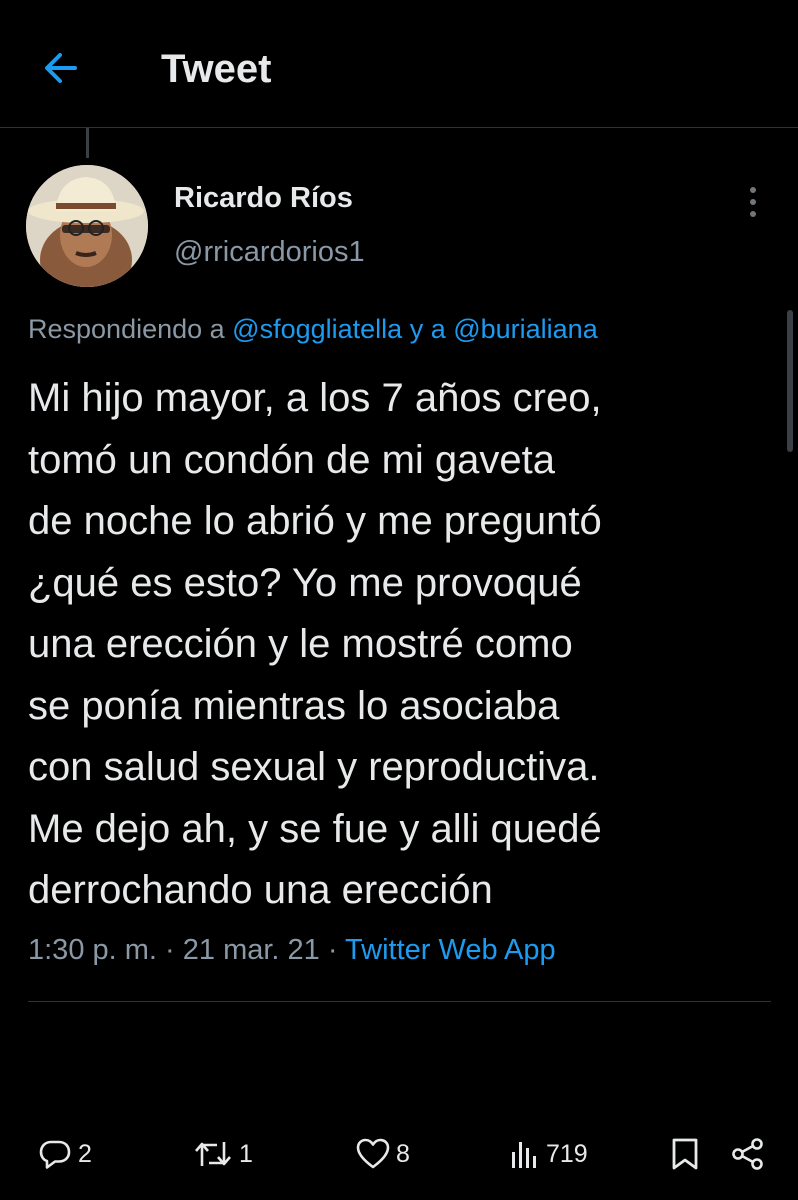 The height and width of the screenshot is (1200, 798). I want to click on bookmark-button, so click(685, 1154).